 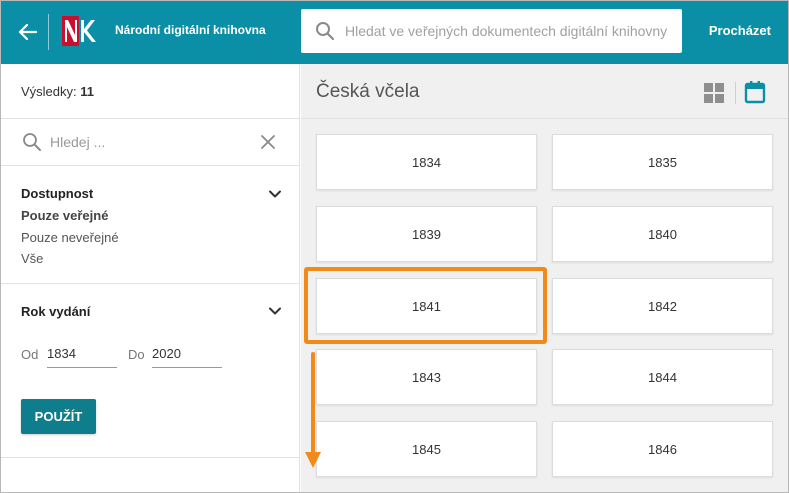 What do you see at coordinates (426, 306) in the screenshot?
I see `volume-card: 1841` at bounding box center [426, 306].